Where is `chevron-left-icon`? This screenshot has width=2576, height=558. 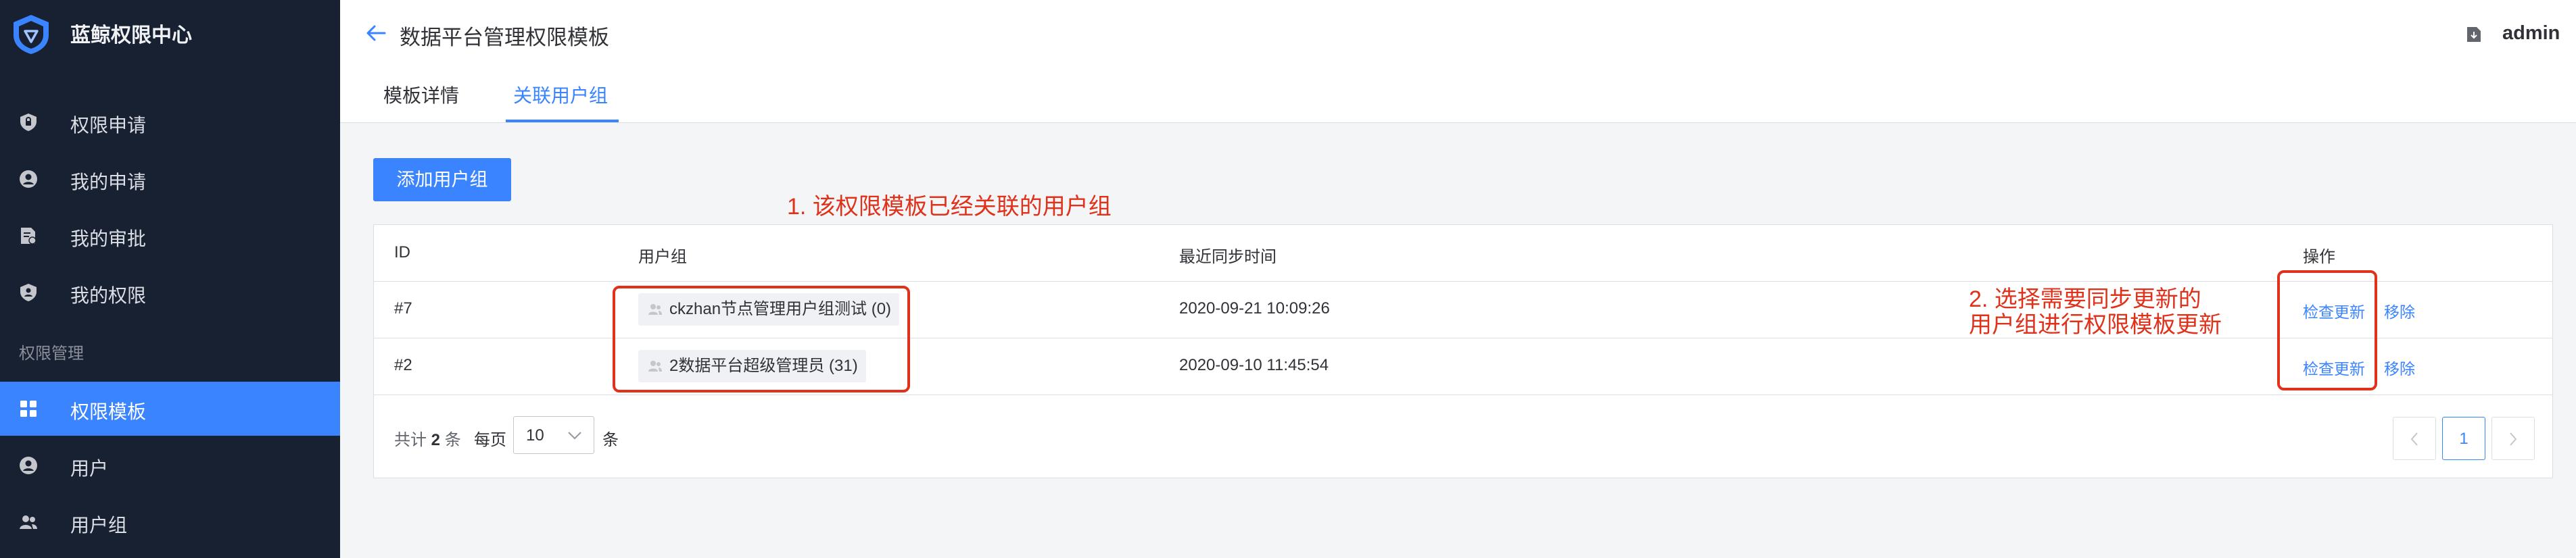
chevron-left-icon is located at coordinates (2414, 439).